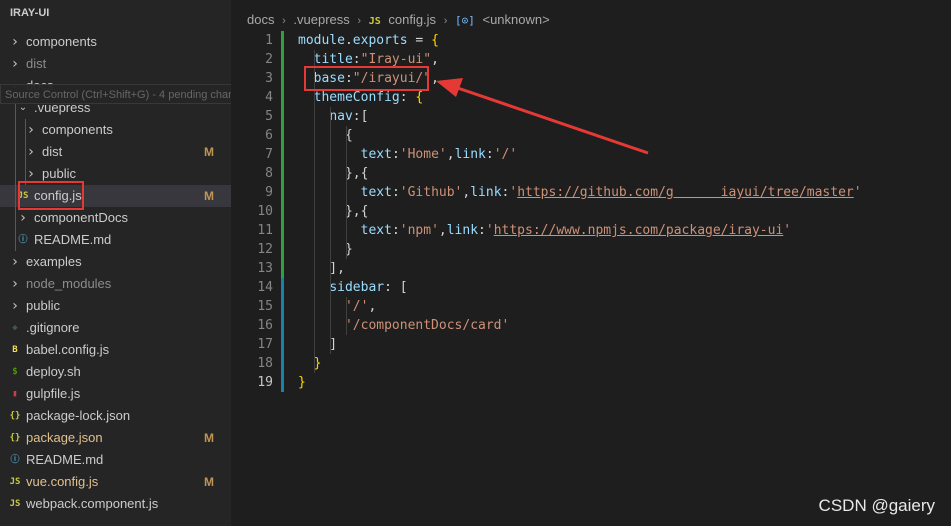 The image size is (951, 526). What do you see at coordinates (69, 283) in the screenshot?
I see `tree-item-label: node_modules` at bounding box center [69, 283].